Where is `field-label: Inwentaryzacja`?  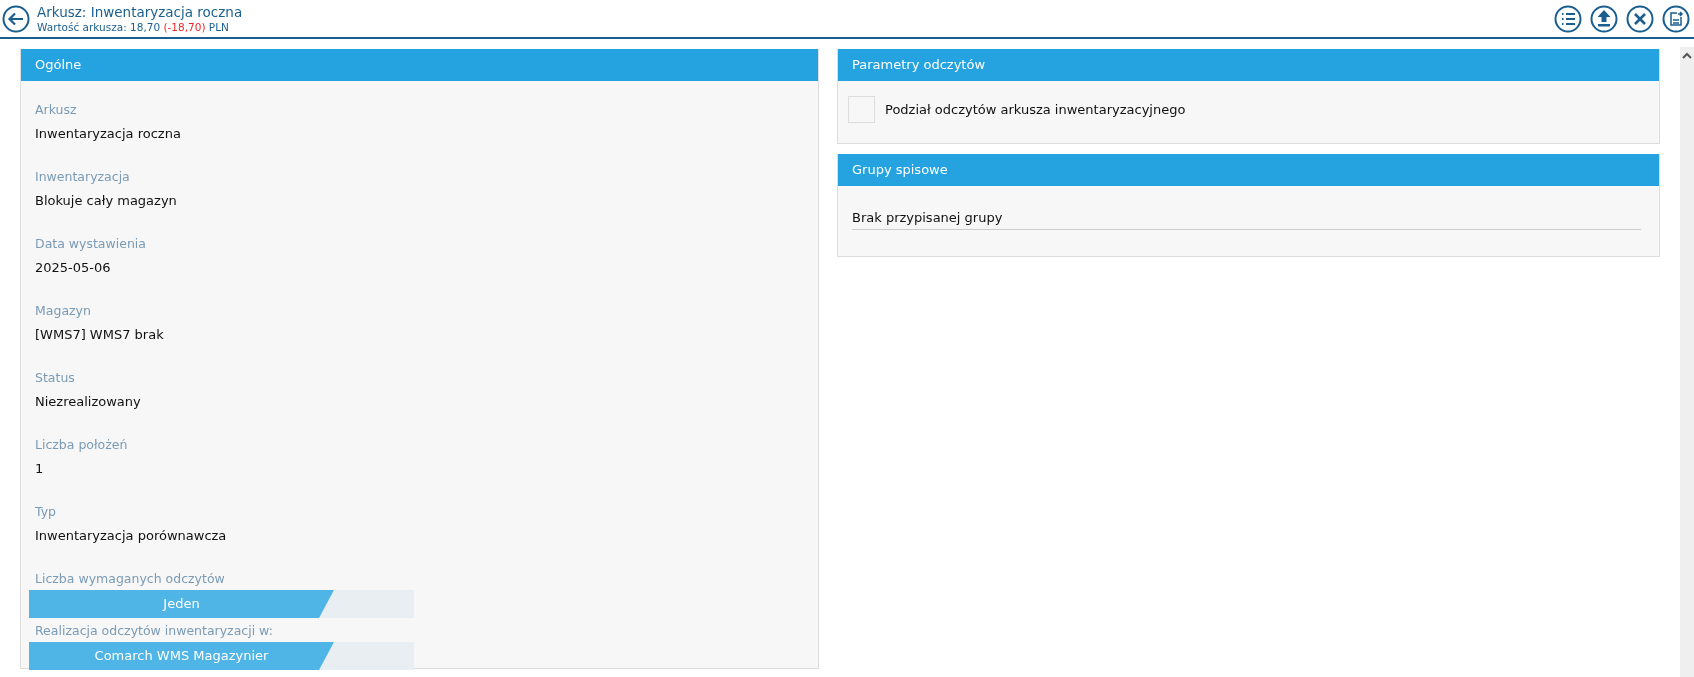
field-label: Inwentaryzacja is located at coordinates (83, 177).